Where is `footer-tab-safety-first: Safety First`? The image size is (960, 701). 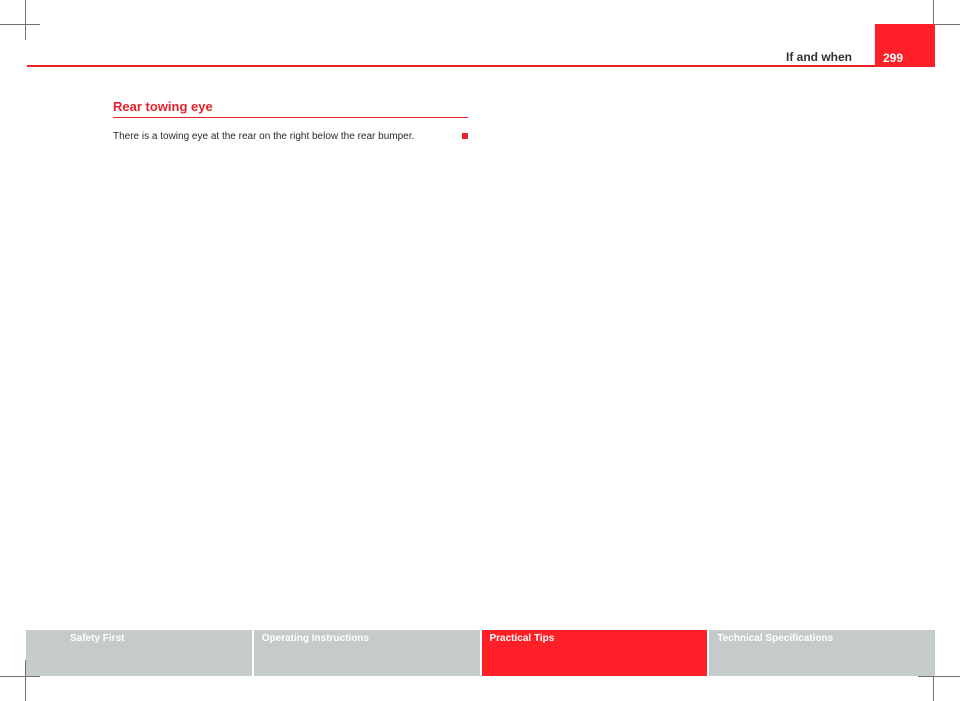 footer-tab-safety-first: Safety First is located at coordinates (139, 653).